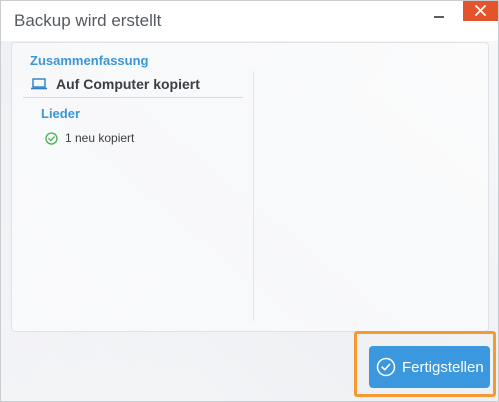 Image resolution: width=499 pixels, height=402 pixels. Describe the element at coordinates (133, 97) in the screenshot. I see `section-divider` at that location.